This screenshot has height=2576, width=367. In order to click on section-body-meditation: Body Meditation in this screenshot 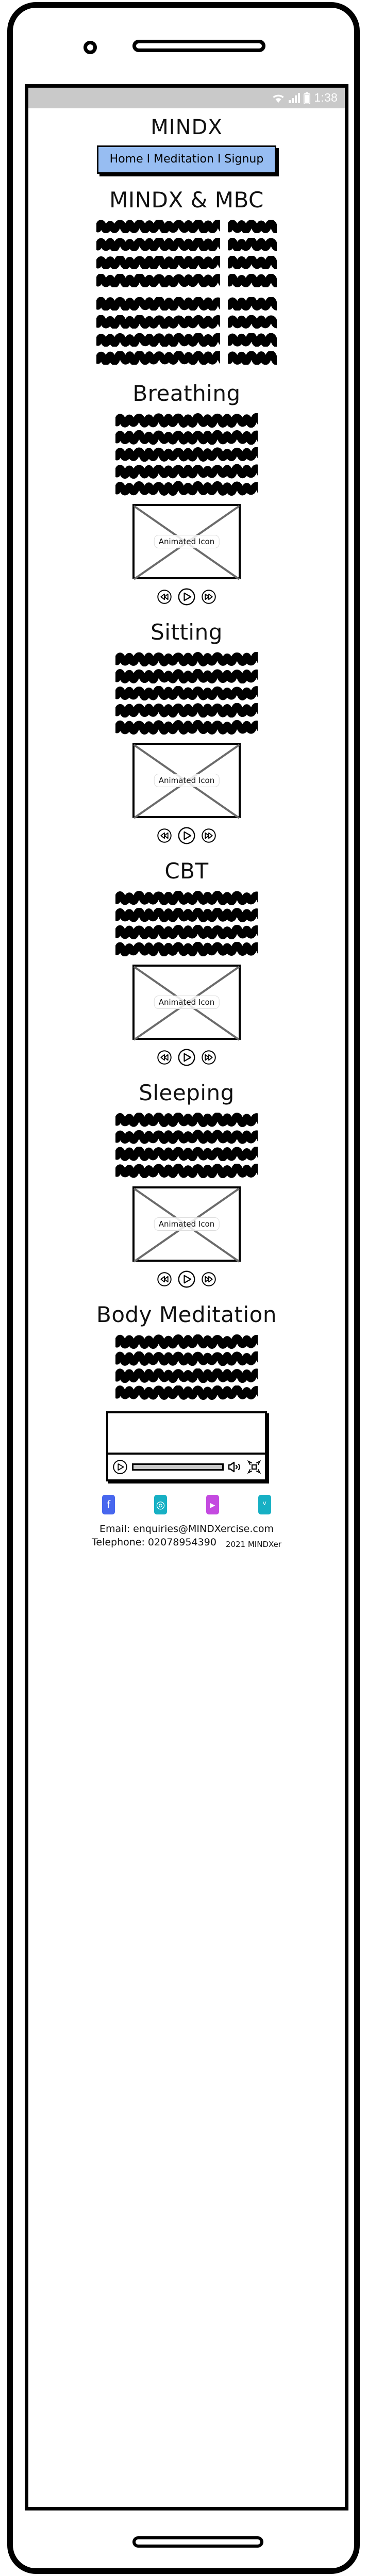, I will do `click(186, 1392)`.